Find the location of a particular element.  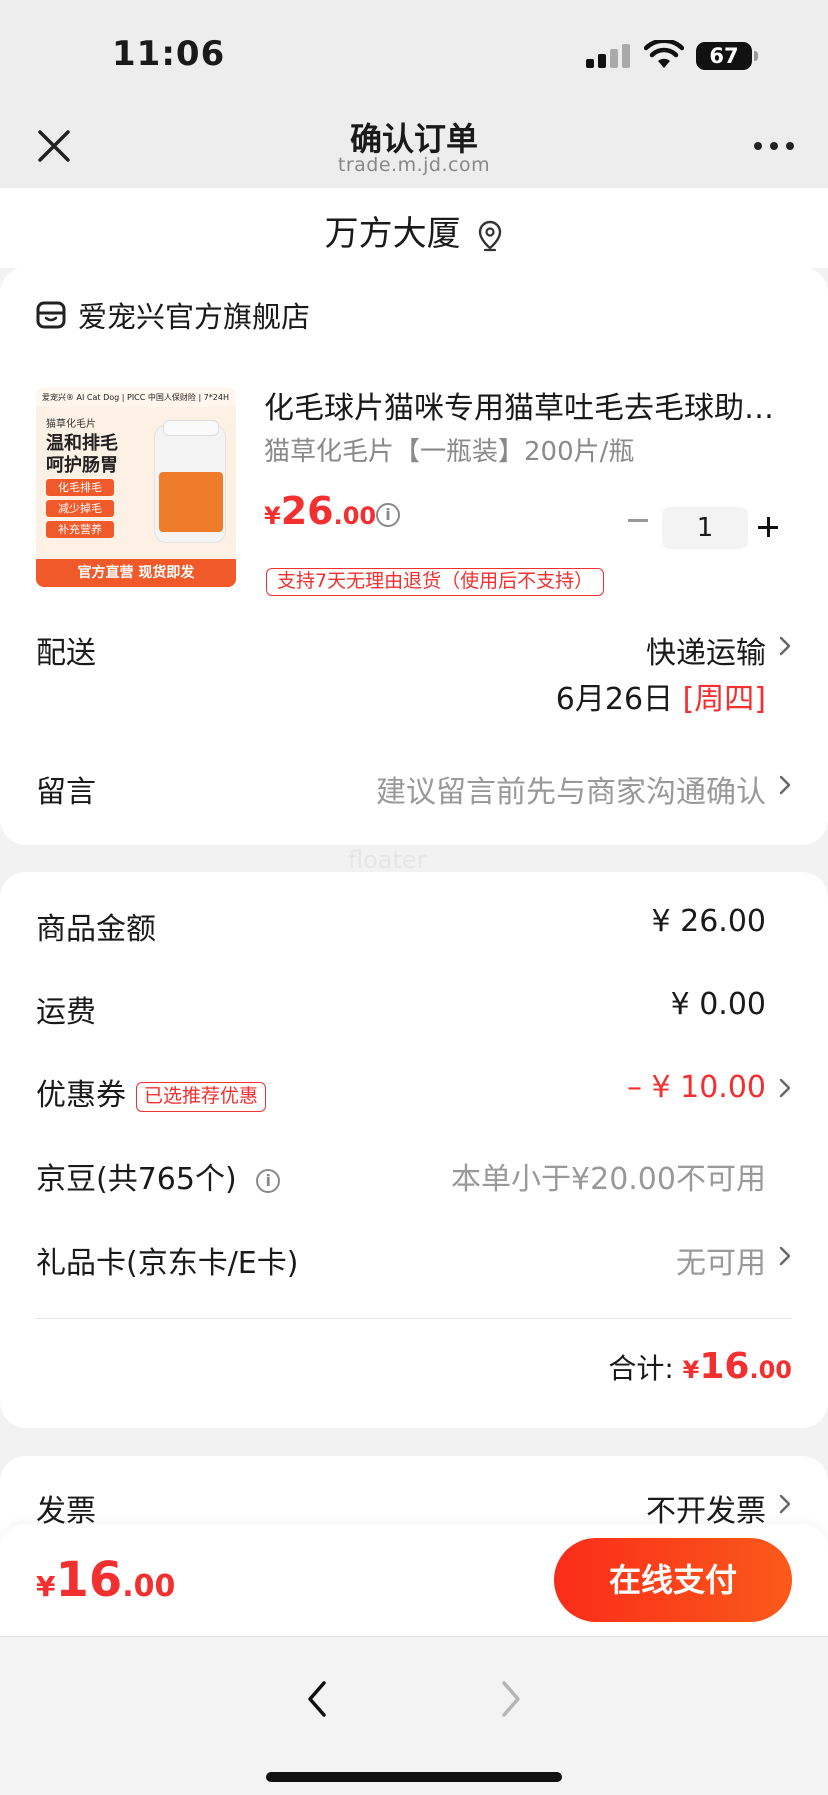

gift-card-label: 礼品卡(京东卡/E卡) is located at coordinates (167, 1263).